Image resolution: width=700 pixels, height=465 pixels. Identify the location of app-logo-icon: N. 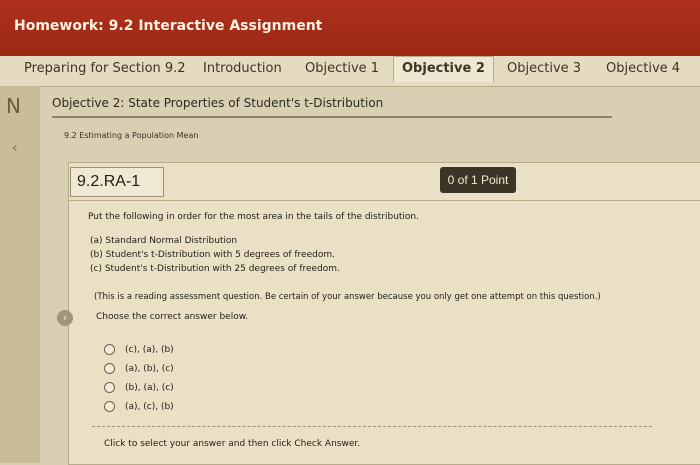
(13, 106).